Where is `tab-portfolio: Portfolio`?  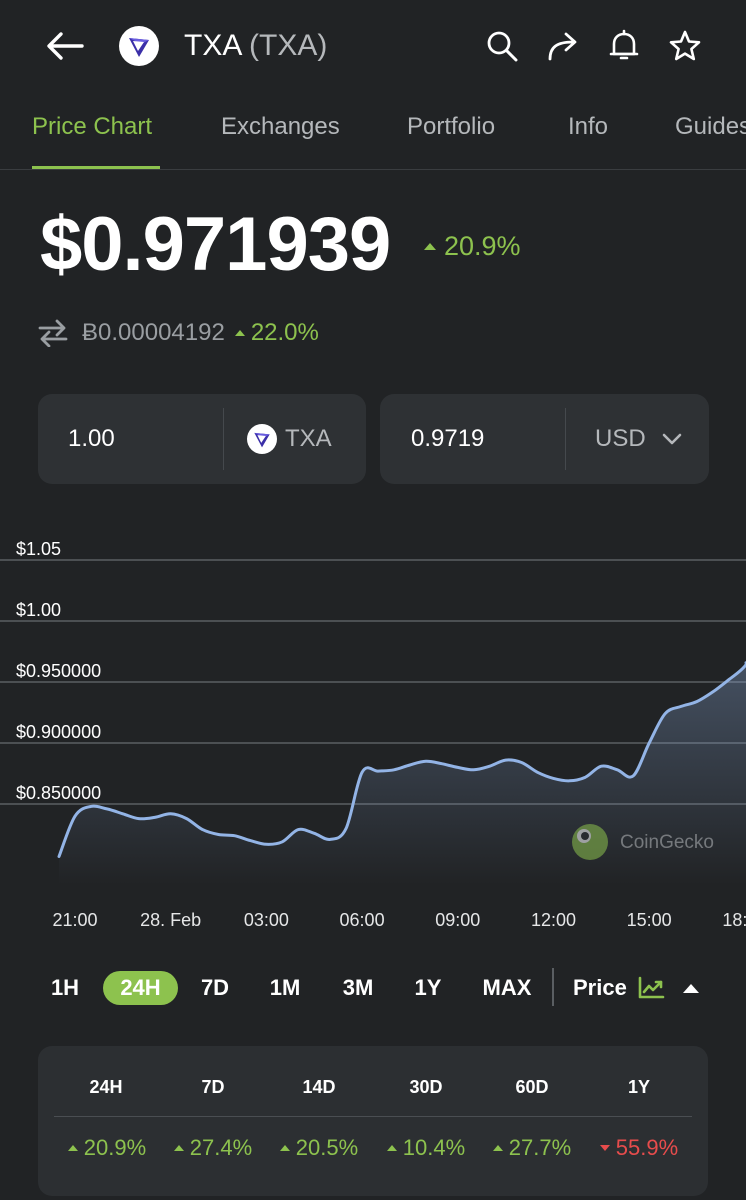
tab-portfolio: Portfolio is located at coordinates (451, 127).